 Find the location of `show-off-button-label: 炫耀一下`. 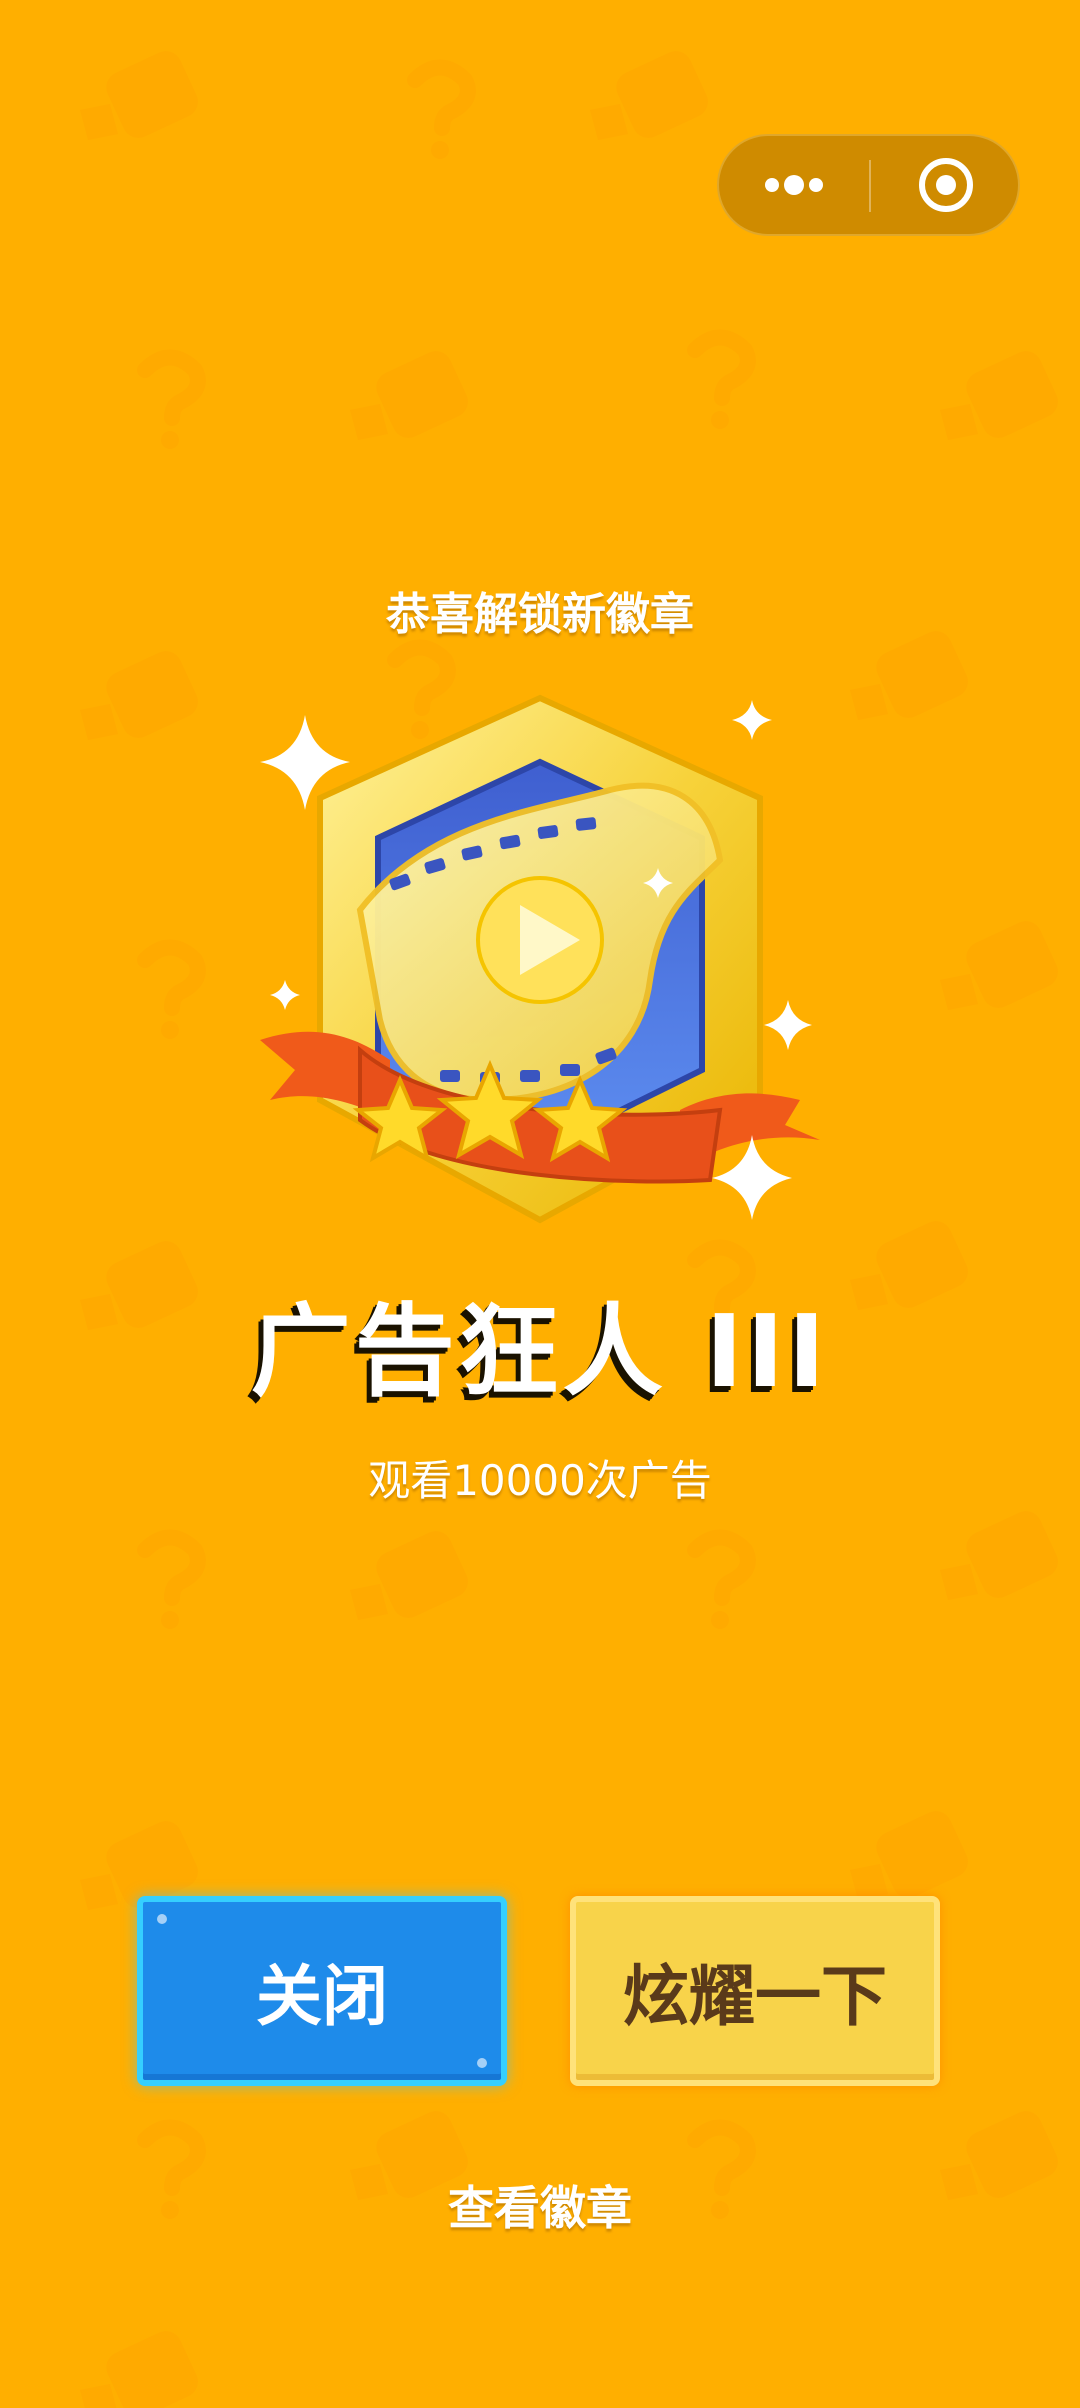

show-off-button-label: 炫耀一下 is located at coordinates (755, 1996).